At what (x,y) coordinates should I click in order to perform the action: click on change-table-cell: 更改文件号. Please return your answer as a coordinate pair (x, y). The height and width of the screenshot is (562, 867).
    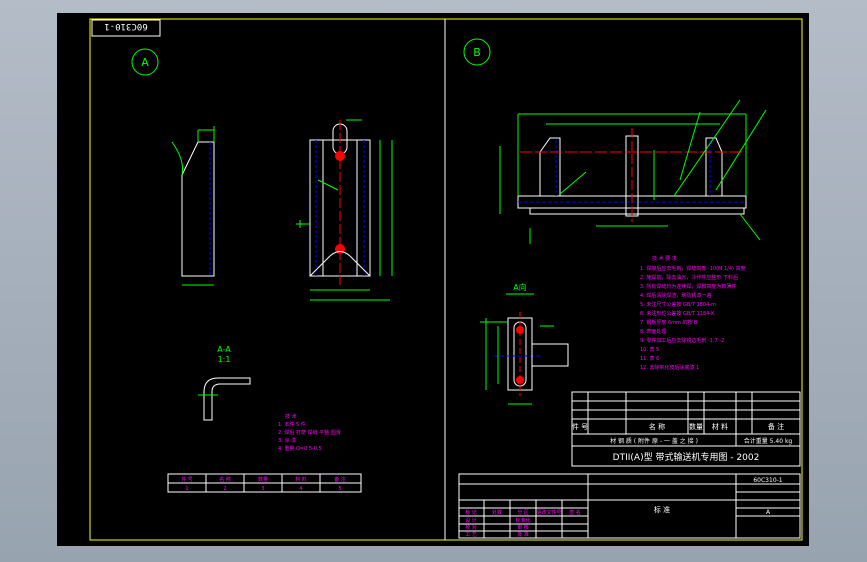
    Looking at the image, I should click on (548, 512).